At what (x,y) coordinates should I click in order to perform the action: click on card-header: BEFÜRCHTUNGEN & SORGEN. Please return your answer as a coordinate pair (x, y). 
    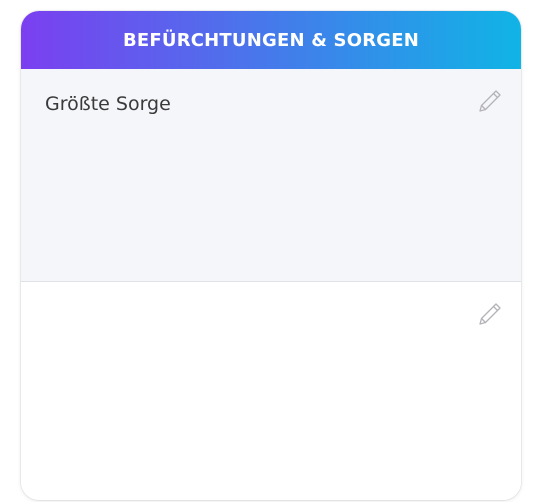
    Looking at the image, I should click on (271, 40).